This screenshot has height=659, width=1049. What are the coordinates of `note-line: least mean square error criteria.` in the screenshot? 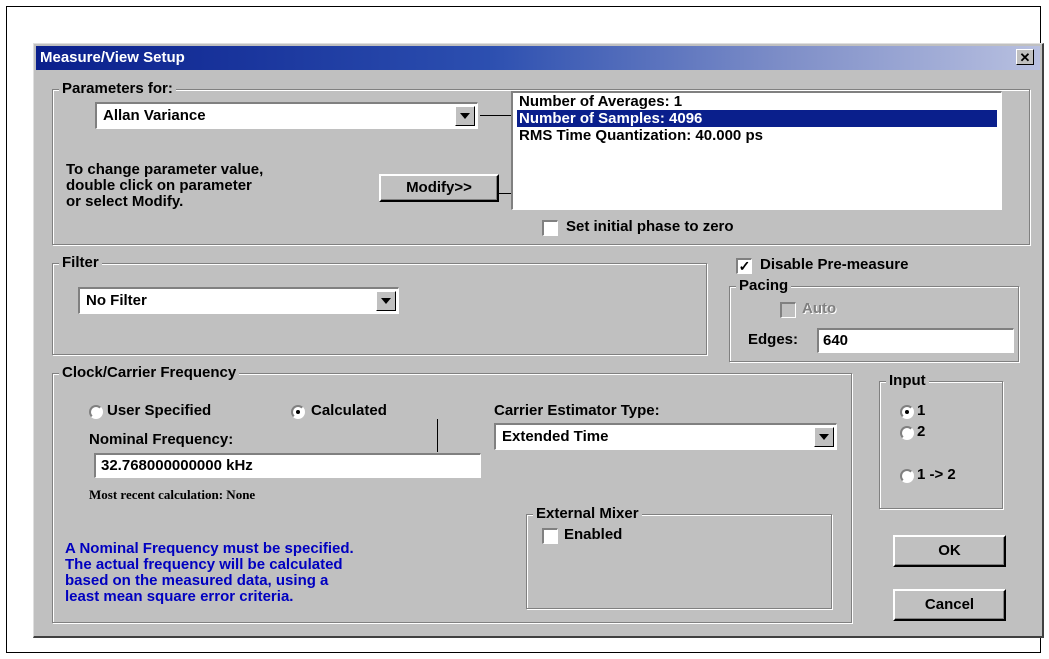 It's located at (179, 596).